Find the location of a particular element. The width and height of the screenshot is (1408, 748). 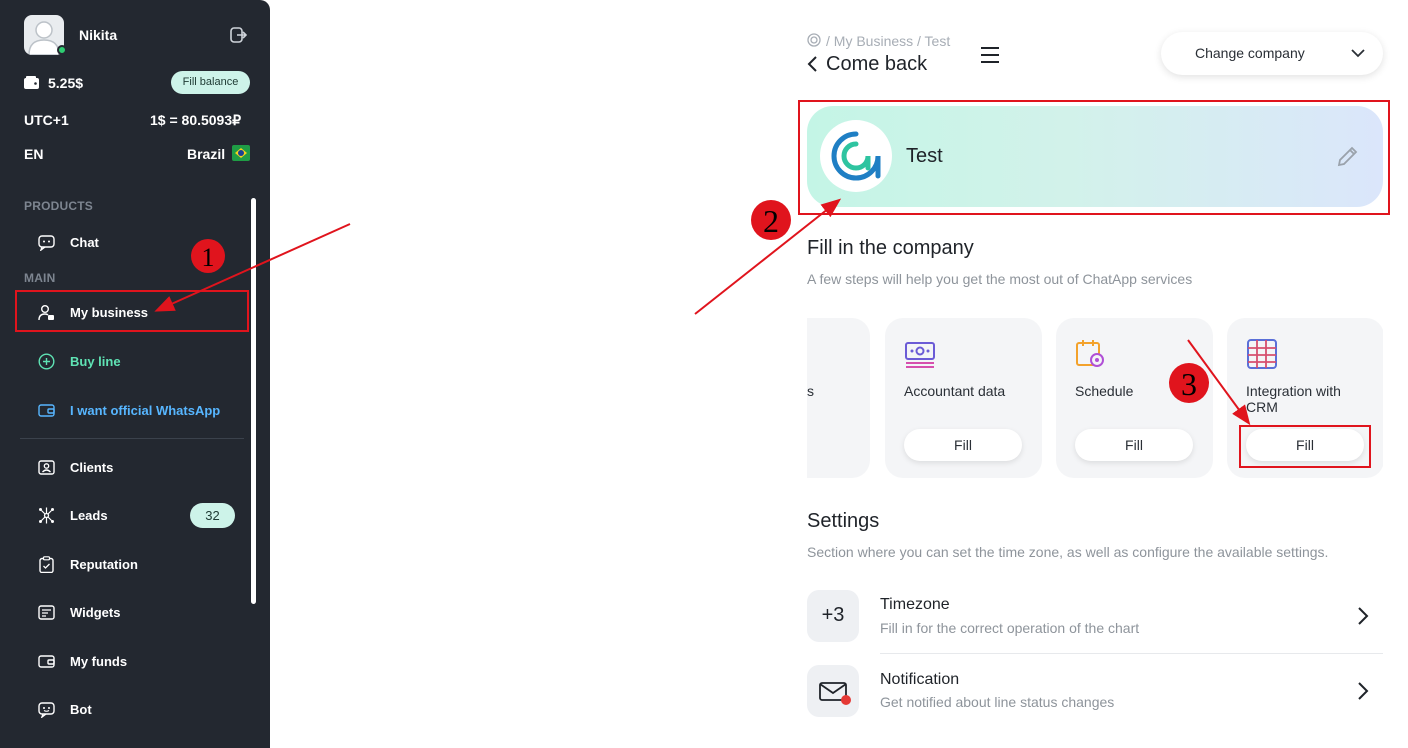

step-card-schedule: Schedule Fill is located at coordinates (1134, 398).